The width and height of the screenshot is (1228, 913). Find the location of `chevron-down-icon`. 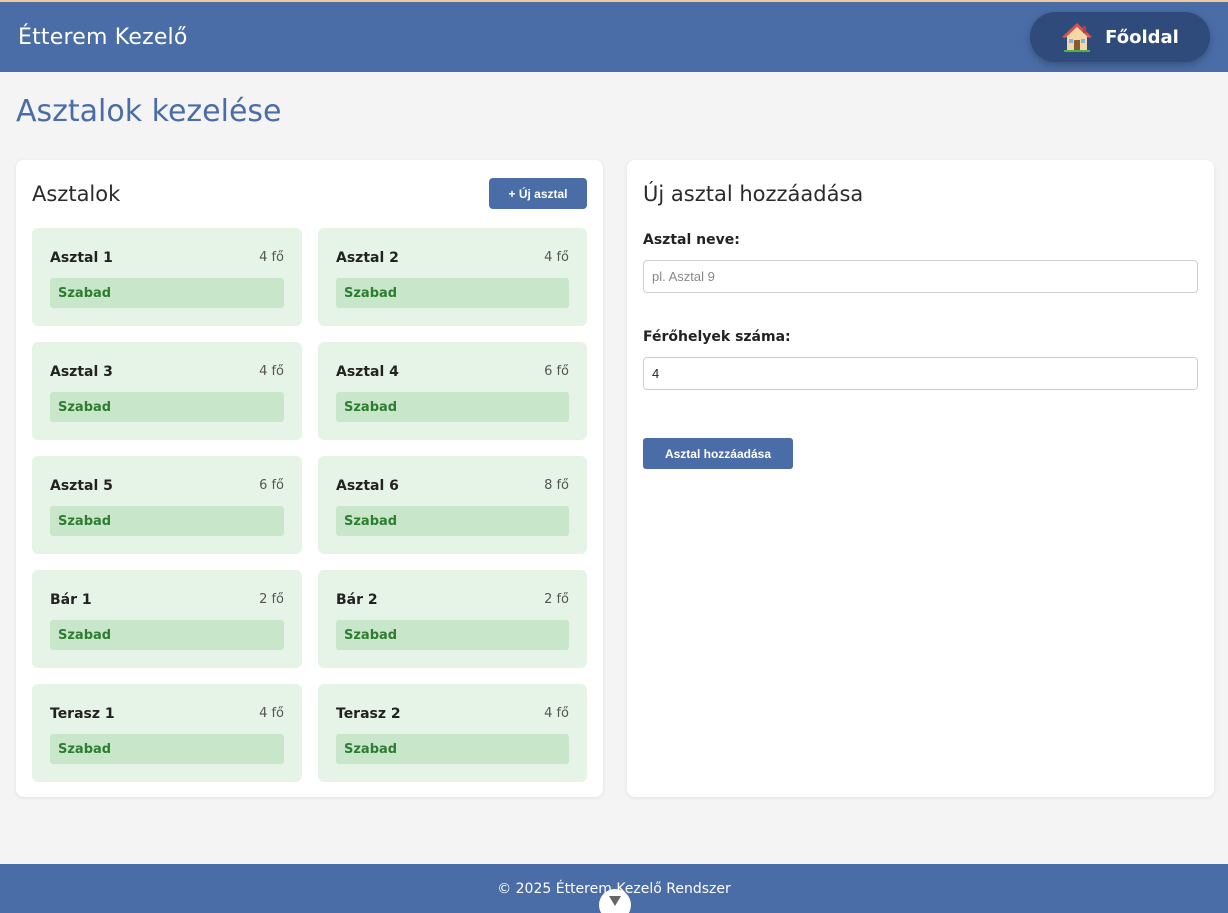

chevron-down-icon is located at coordinates (615, 903).